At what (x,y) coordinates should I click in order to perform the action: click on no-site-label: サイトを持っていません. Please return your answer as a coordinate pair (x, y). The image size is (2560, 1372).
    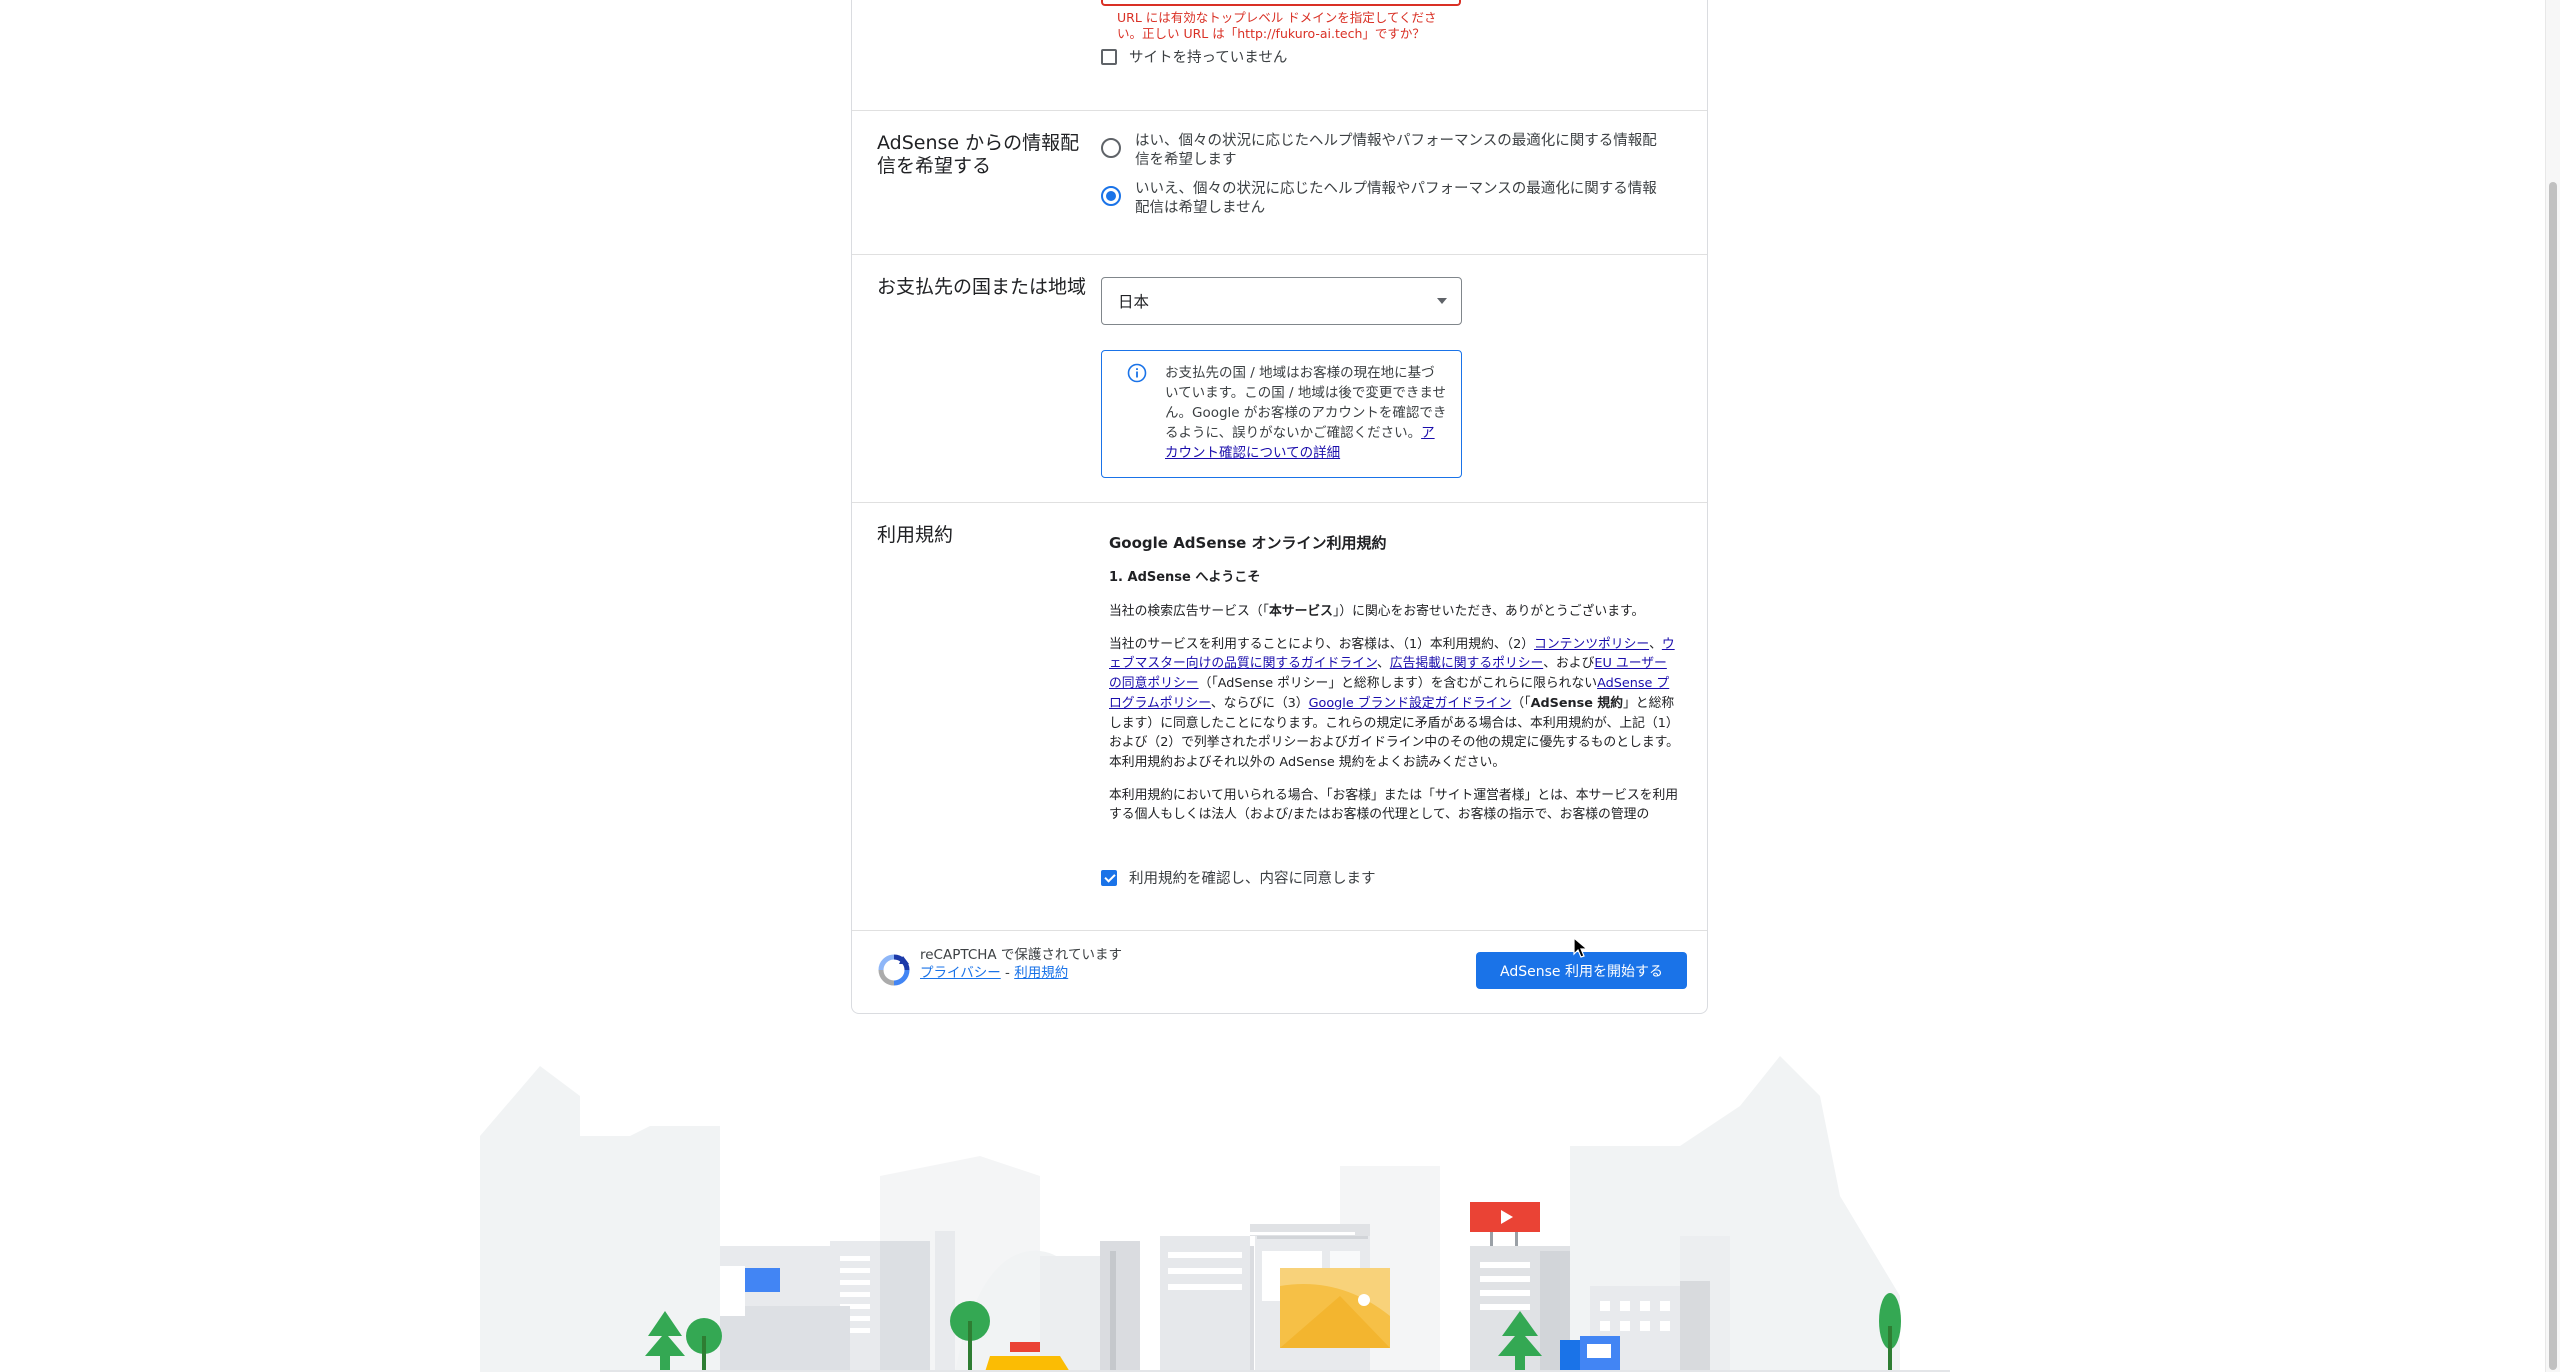
    Looking at the image, I should click on (1208, 58).